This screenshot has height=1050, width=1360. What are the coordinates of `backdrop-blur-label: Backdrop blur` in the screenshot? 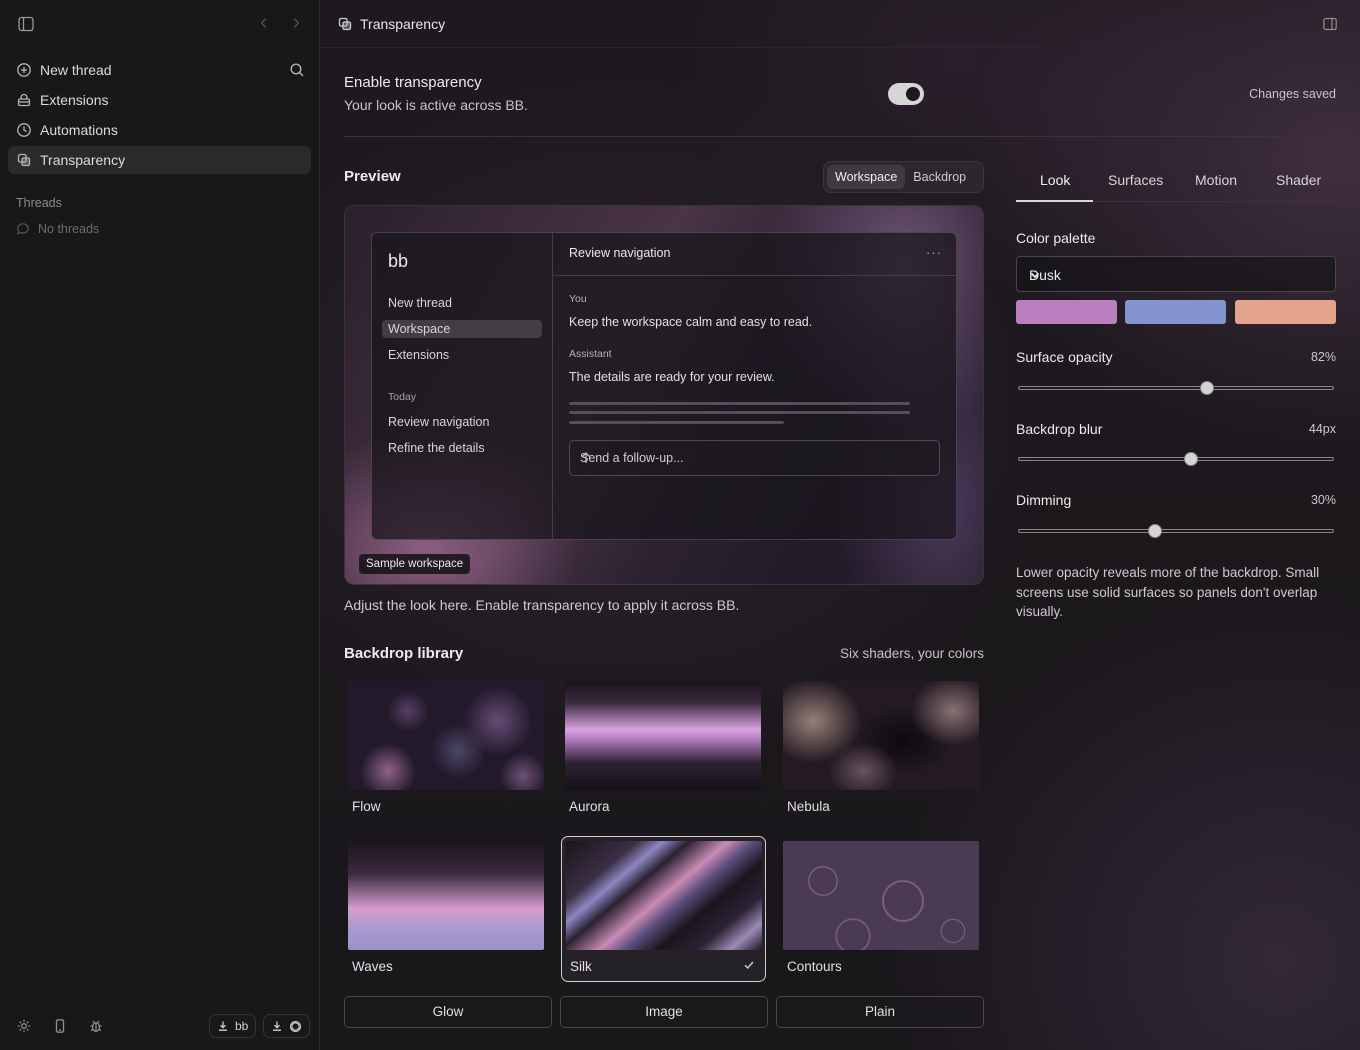 It's located at (1059, 429).